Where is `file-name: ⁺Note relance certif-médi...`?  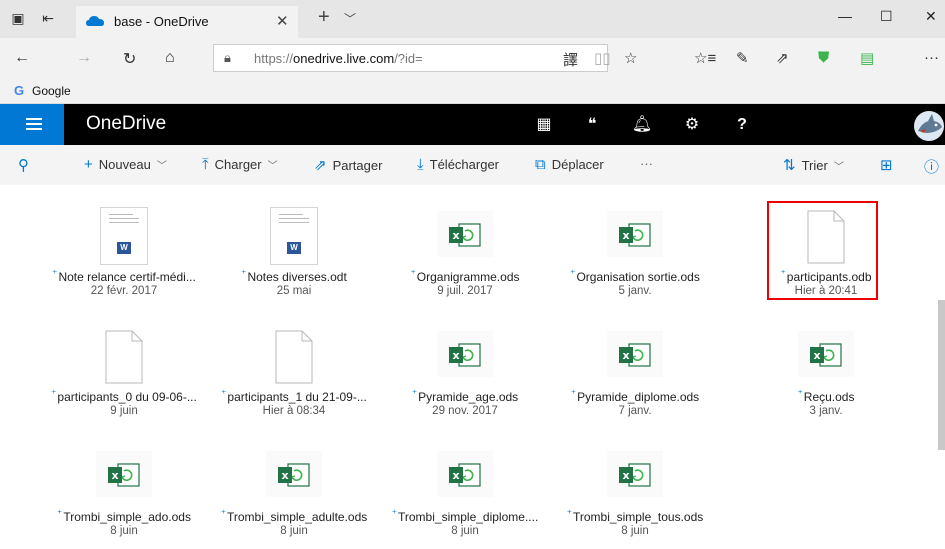 file-name: ⁺Note relance certif-médi... is located at coordinates (124, 276).